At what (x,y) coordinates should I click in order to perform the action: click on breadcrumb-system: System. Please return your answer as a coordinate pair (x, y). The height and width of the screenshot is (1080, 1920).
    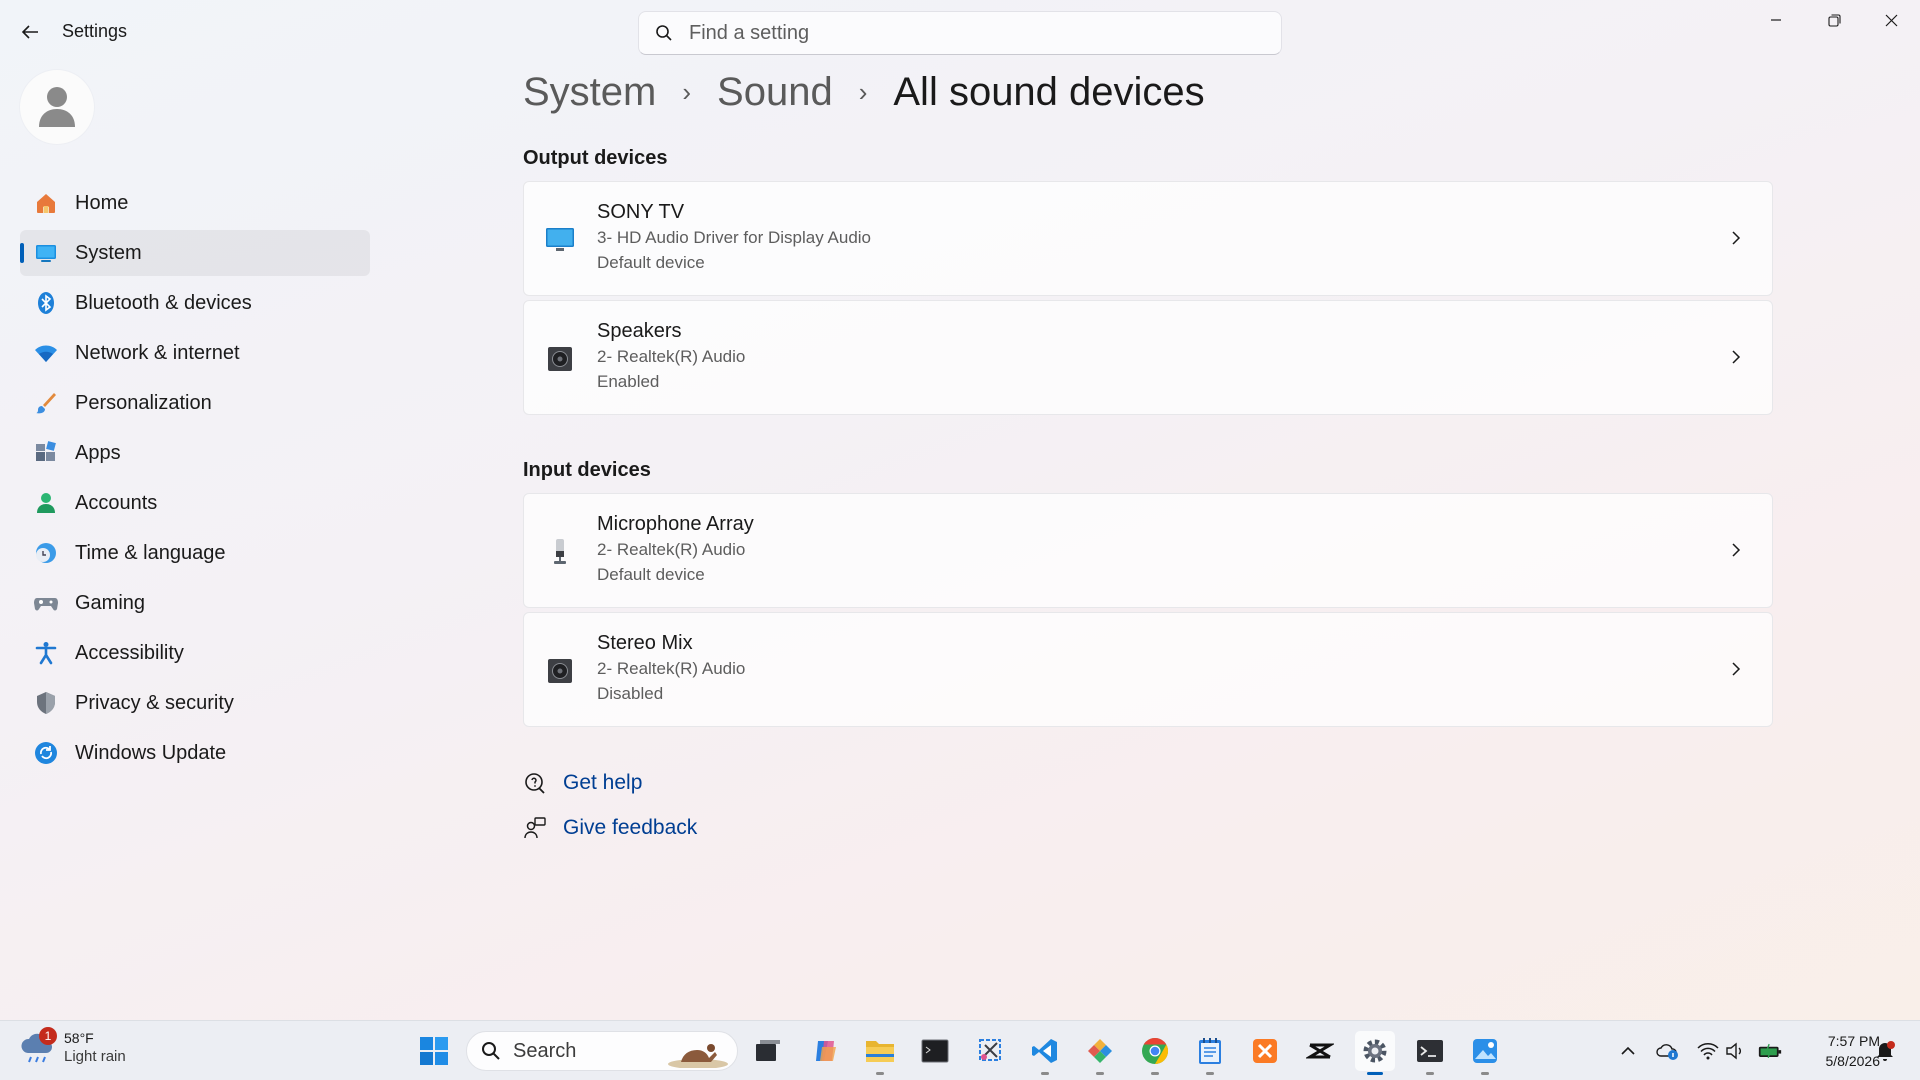
    Looking at the image, I should click on (589, 92).